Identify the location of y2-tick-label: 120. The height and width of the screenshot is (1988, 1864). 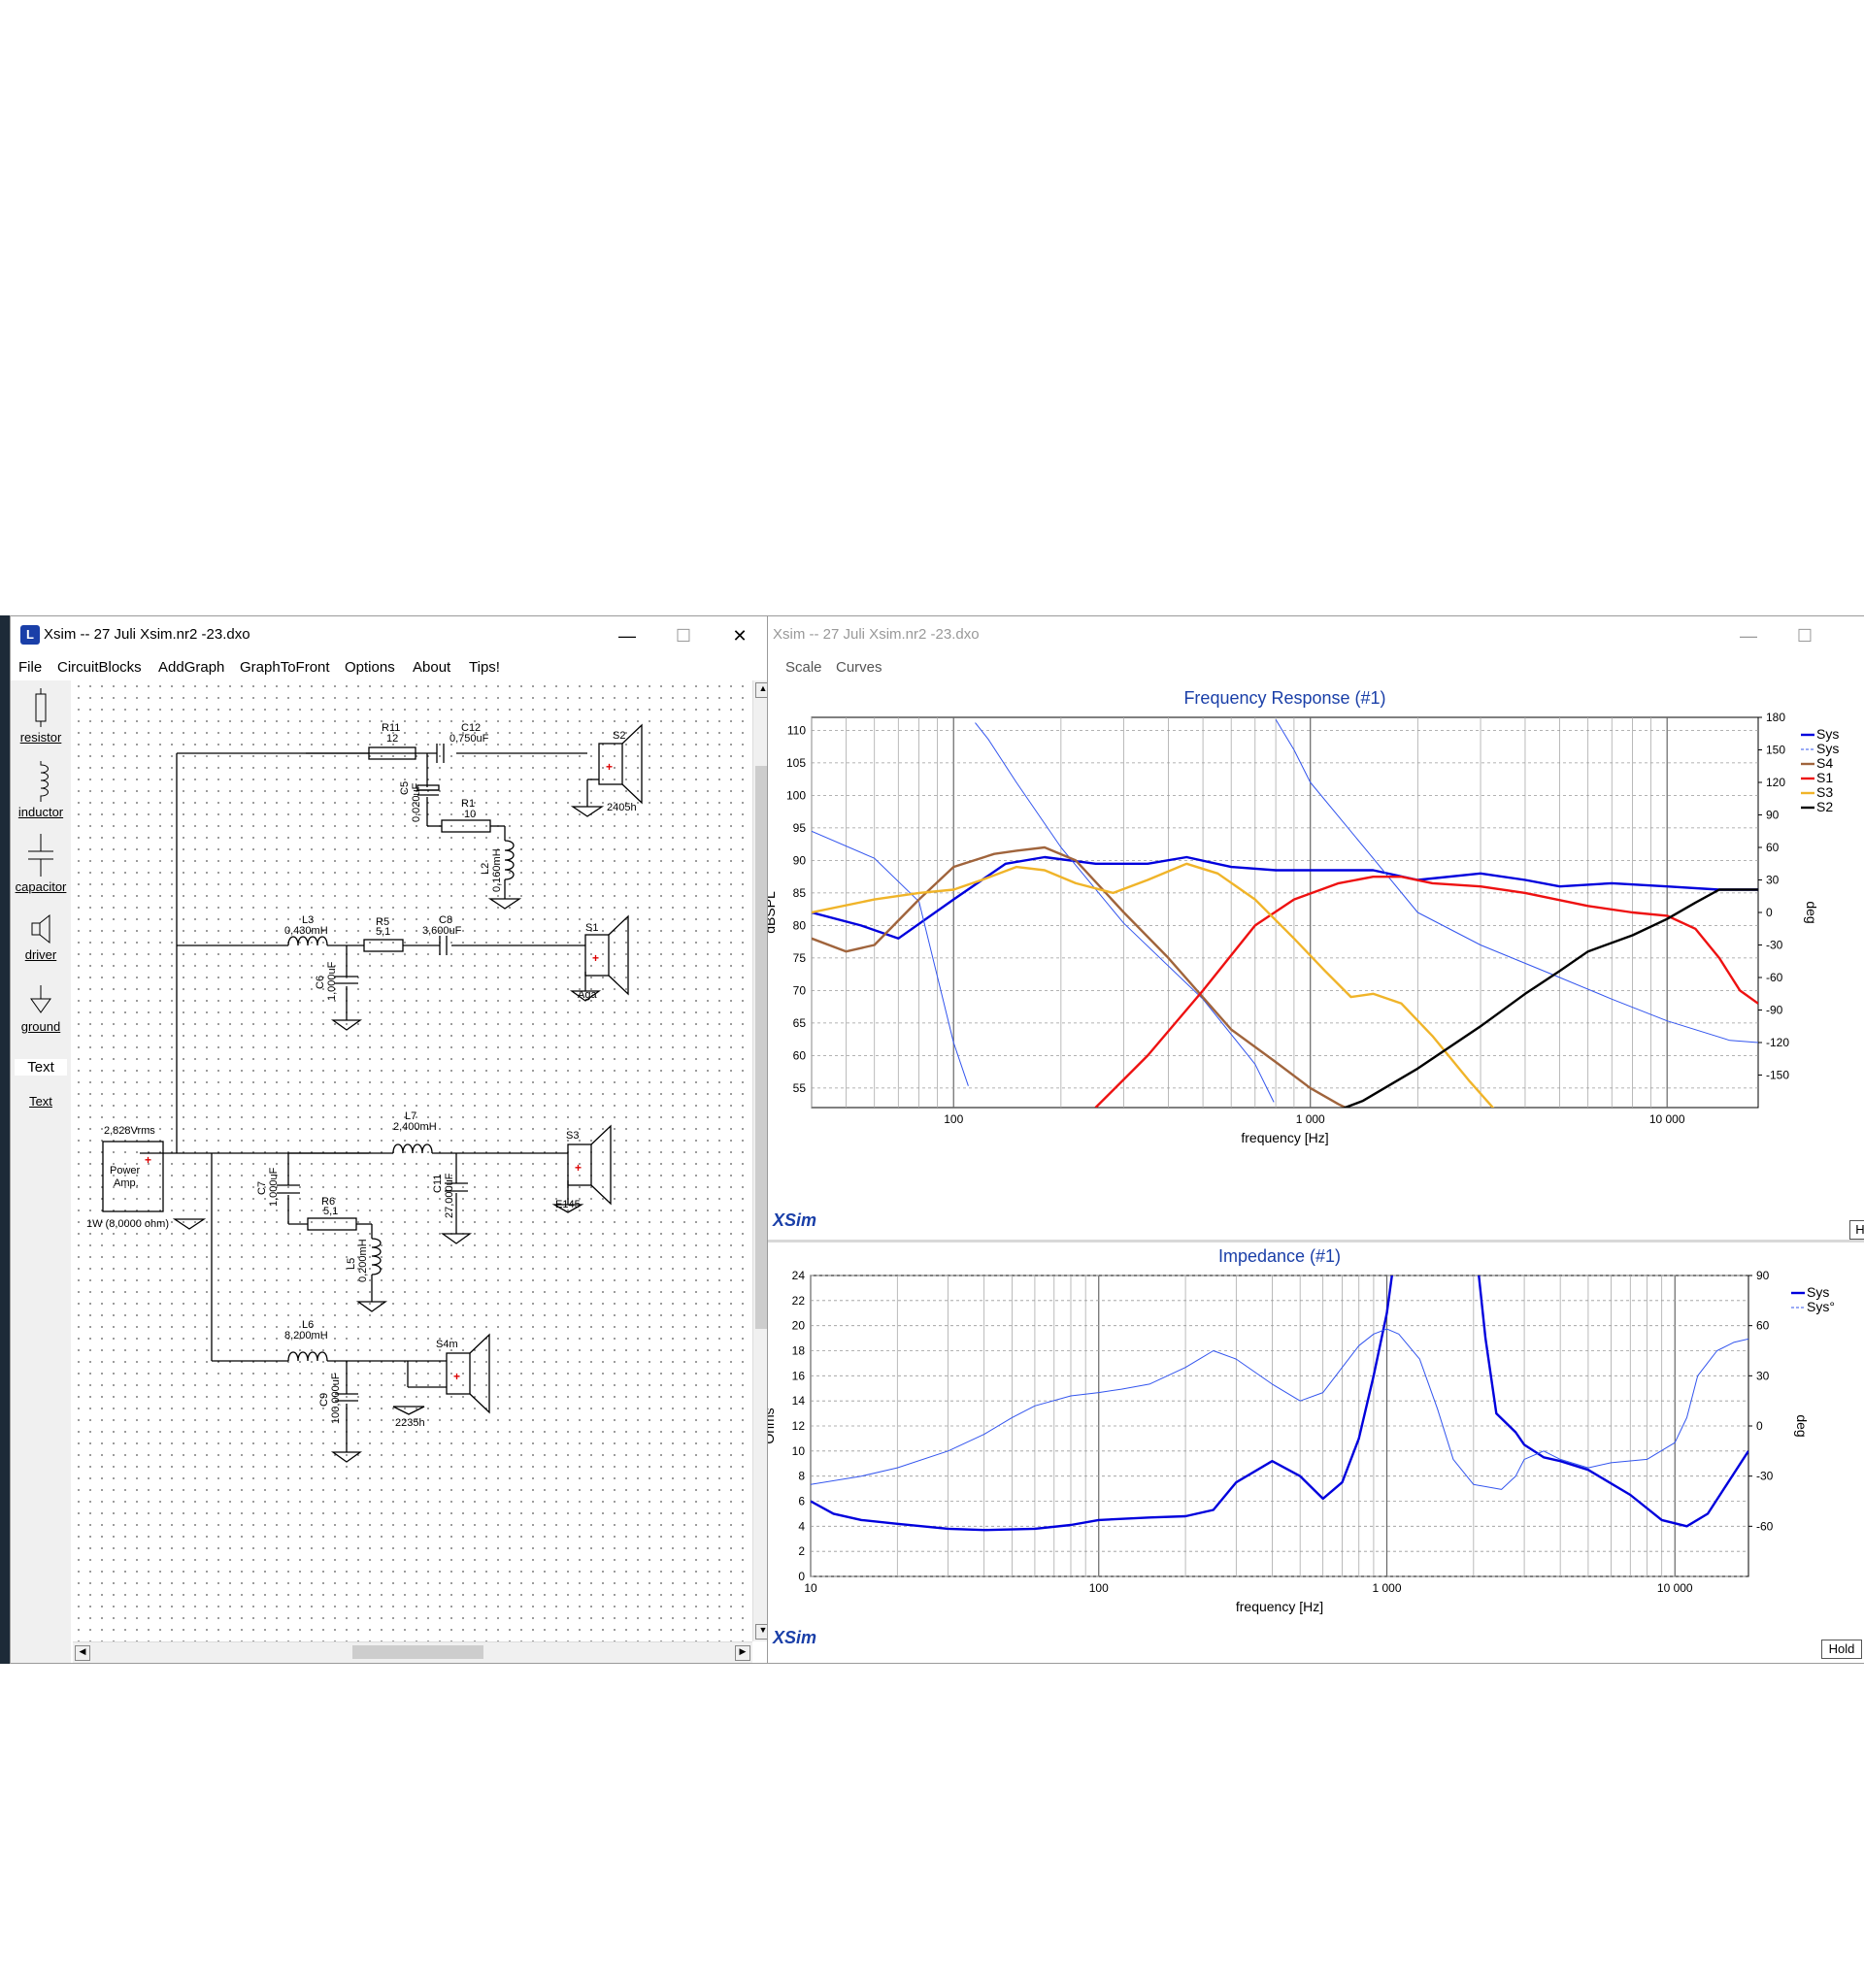
(1775, 783).